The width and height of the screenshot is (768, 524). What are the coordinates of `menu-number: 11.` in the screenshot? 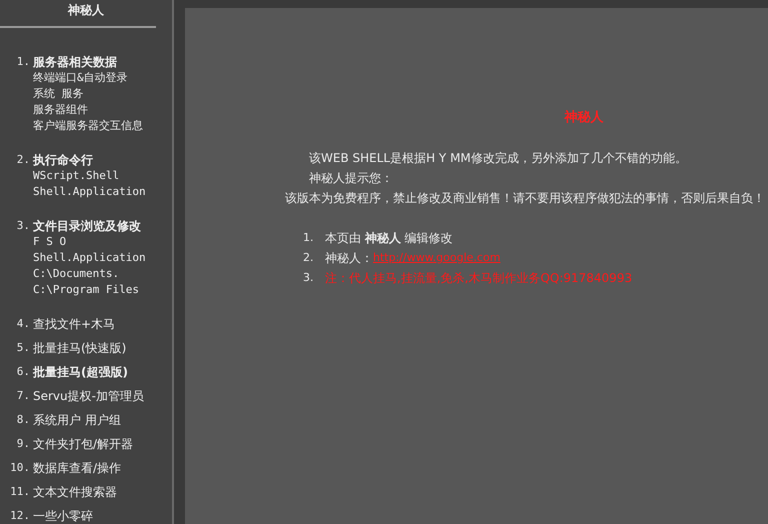 It's located at (20, 492).